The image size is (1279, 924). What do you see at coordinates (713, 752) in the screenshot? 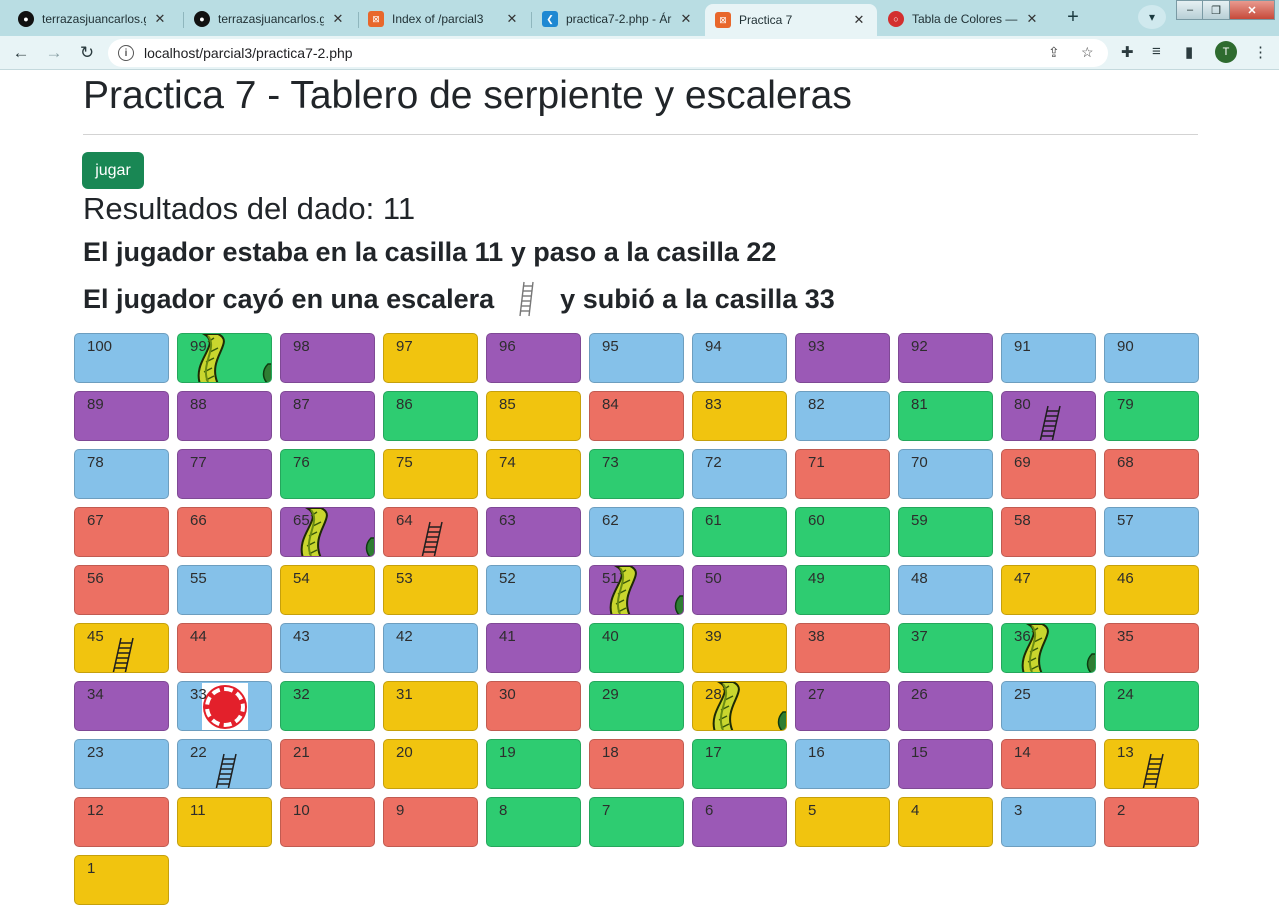
I see `cell-number: 17` at bounding box center [713, 752].